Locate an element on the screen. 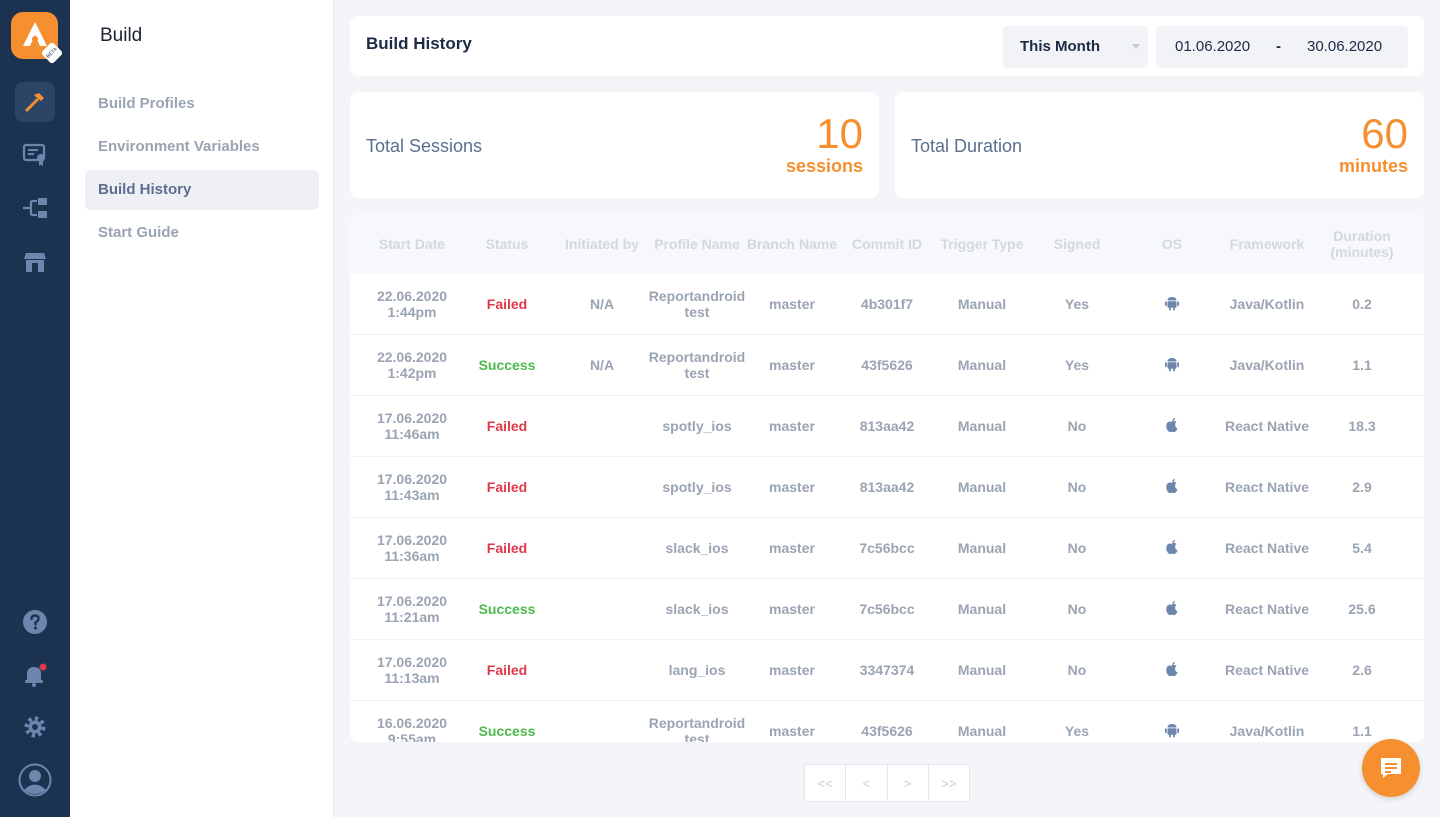 Image resolution: width=1440 pixels, height=817 pixels. cell-duration: 18.3 is located at coordinates (1362, 426).